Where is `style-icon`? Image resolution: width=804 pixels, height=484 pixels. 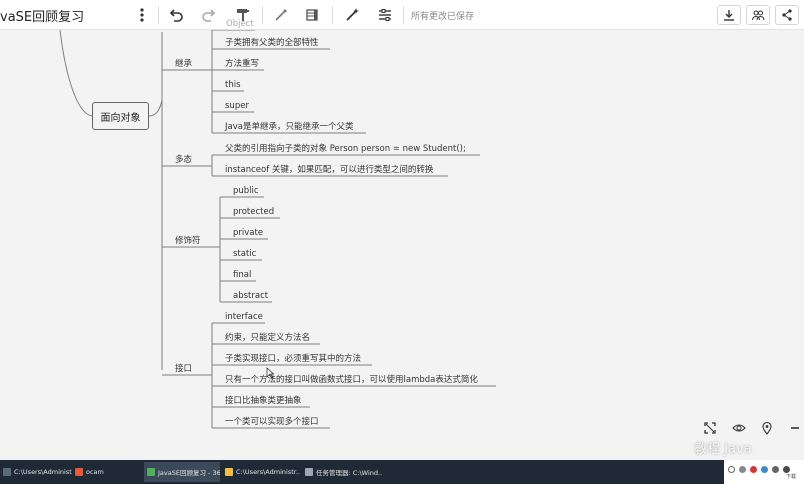
style-icon is located at coordinates (312, 15).